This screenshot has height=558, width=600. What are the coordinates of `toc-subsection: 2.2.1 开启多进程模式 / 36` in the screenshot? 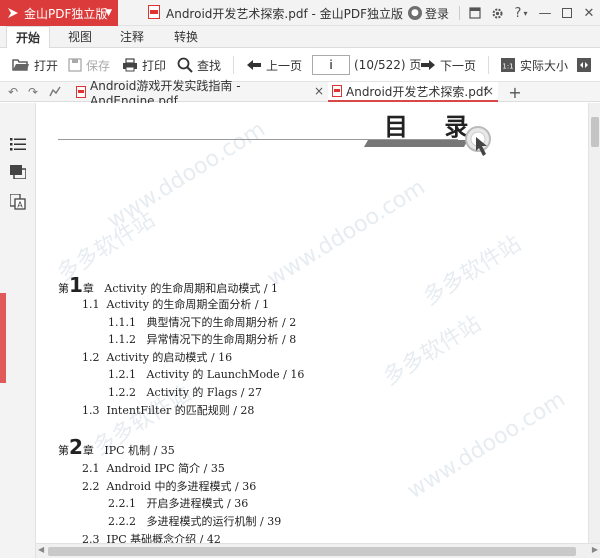 It's located at (178, 503).